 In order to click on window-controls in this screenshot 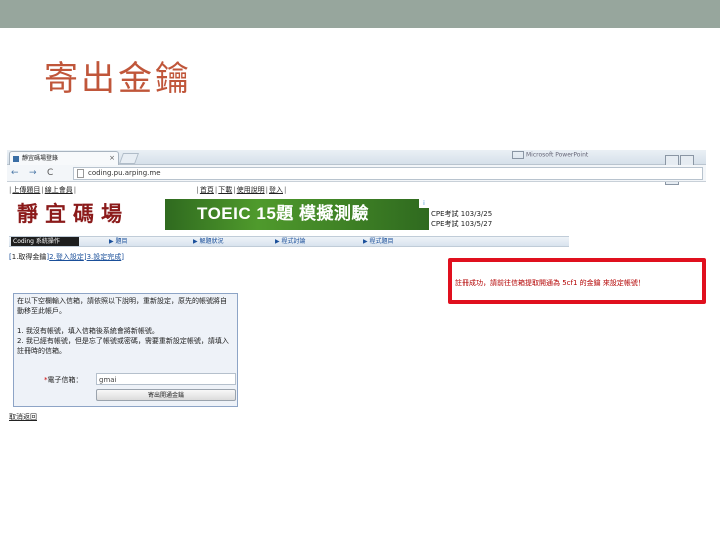, I will do `click(684, 168)`.